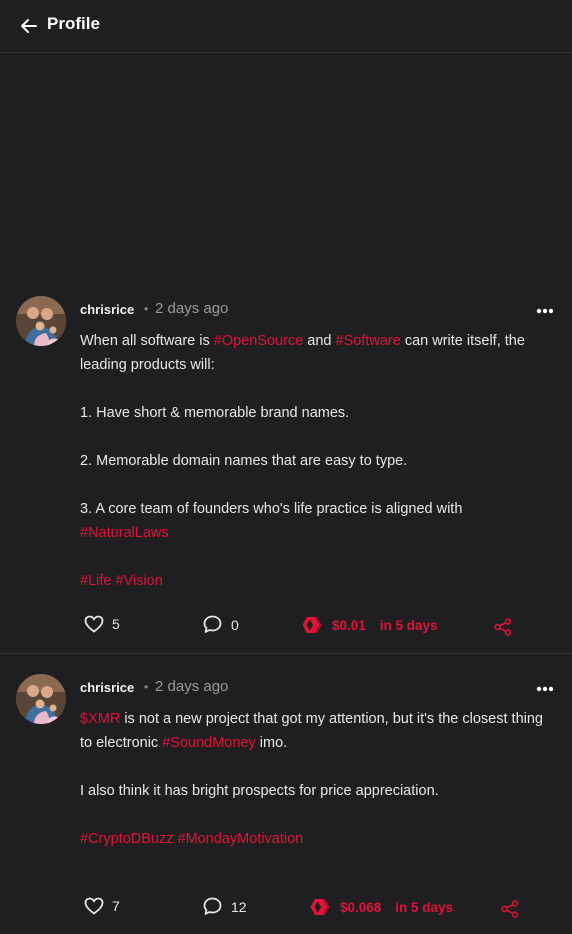 The width and height of the screenshot is (572, 934). Describe the element at coordinates (235, 624) in the screenshot. I see `comment-count: 0` at that location.